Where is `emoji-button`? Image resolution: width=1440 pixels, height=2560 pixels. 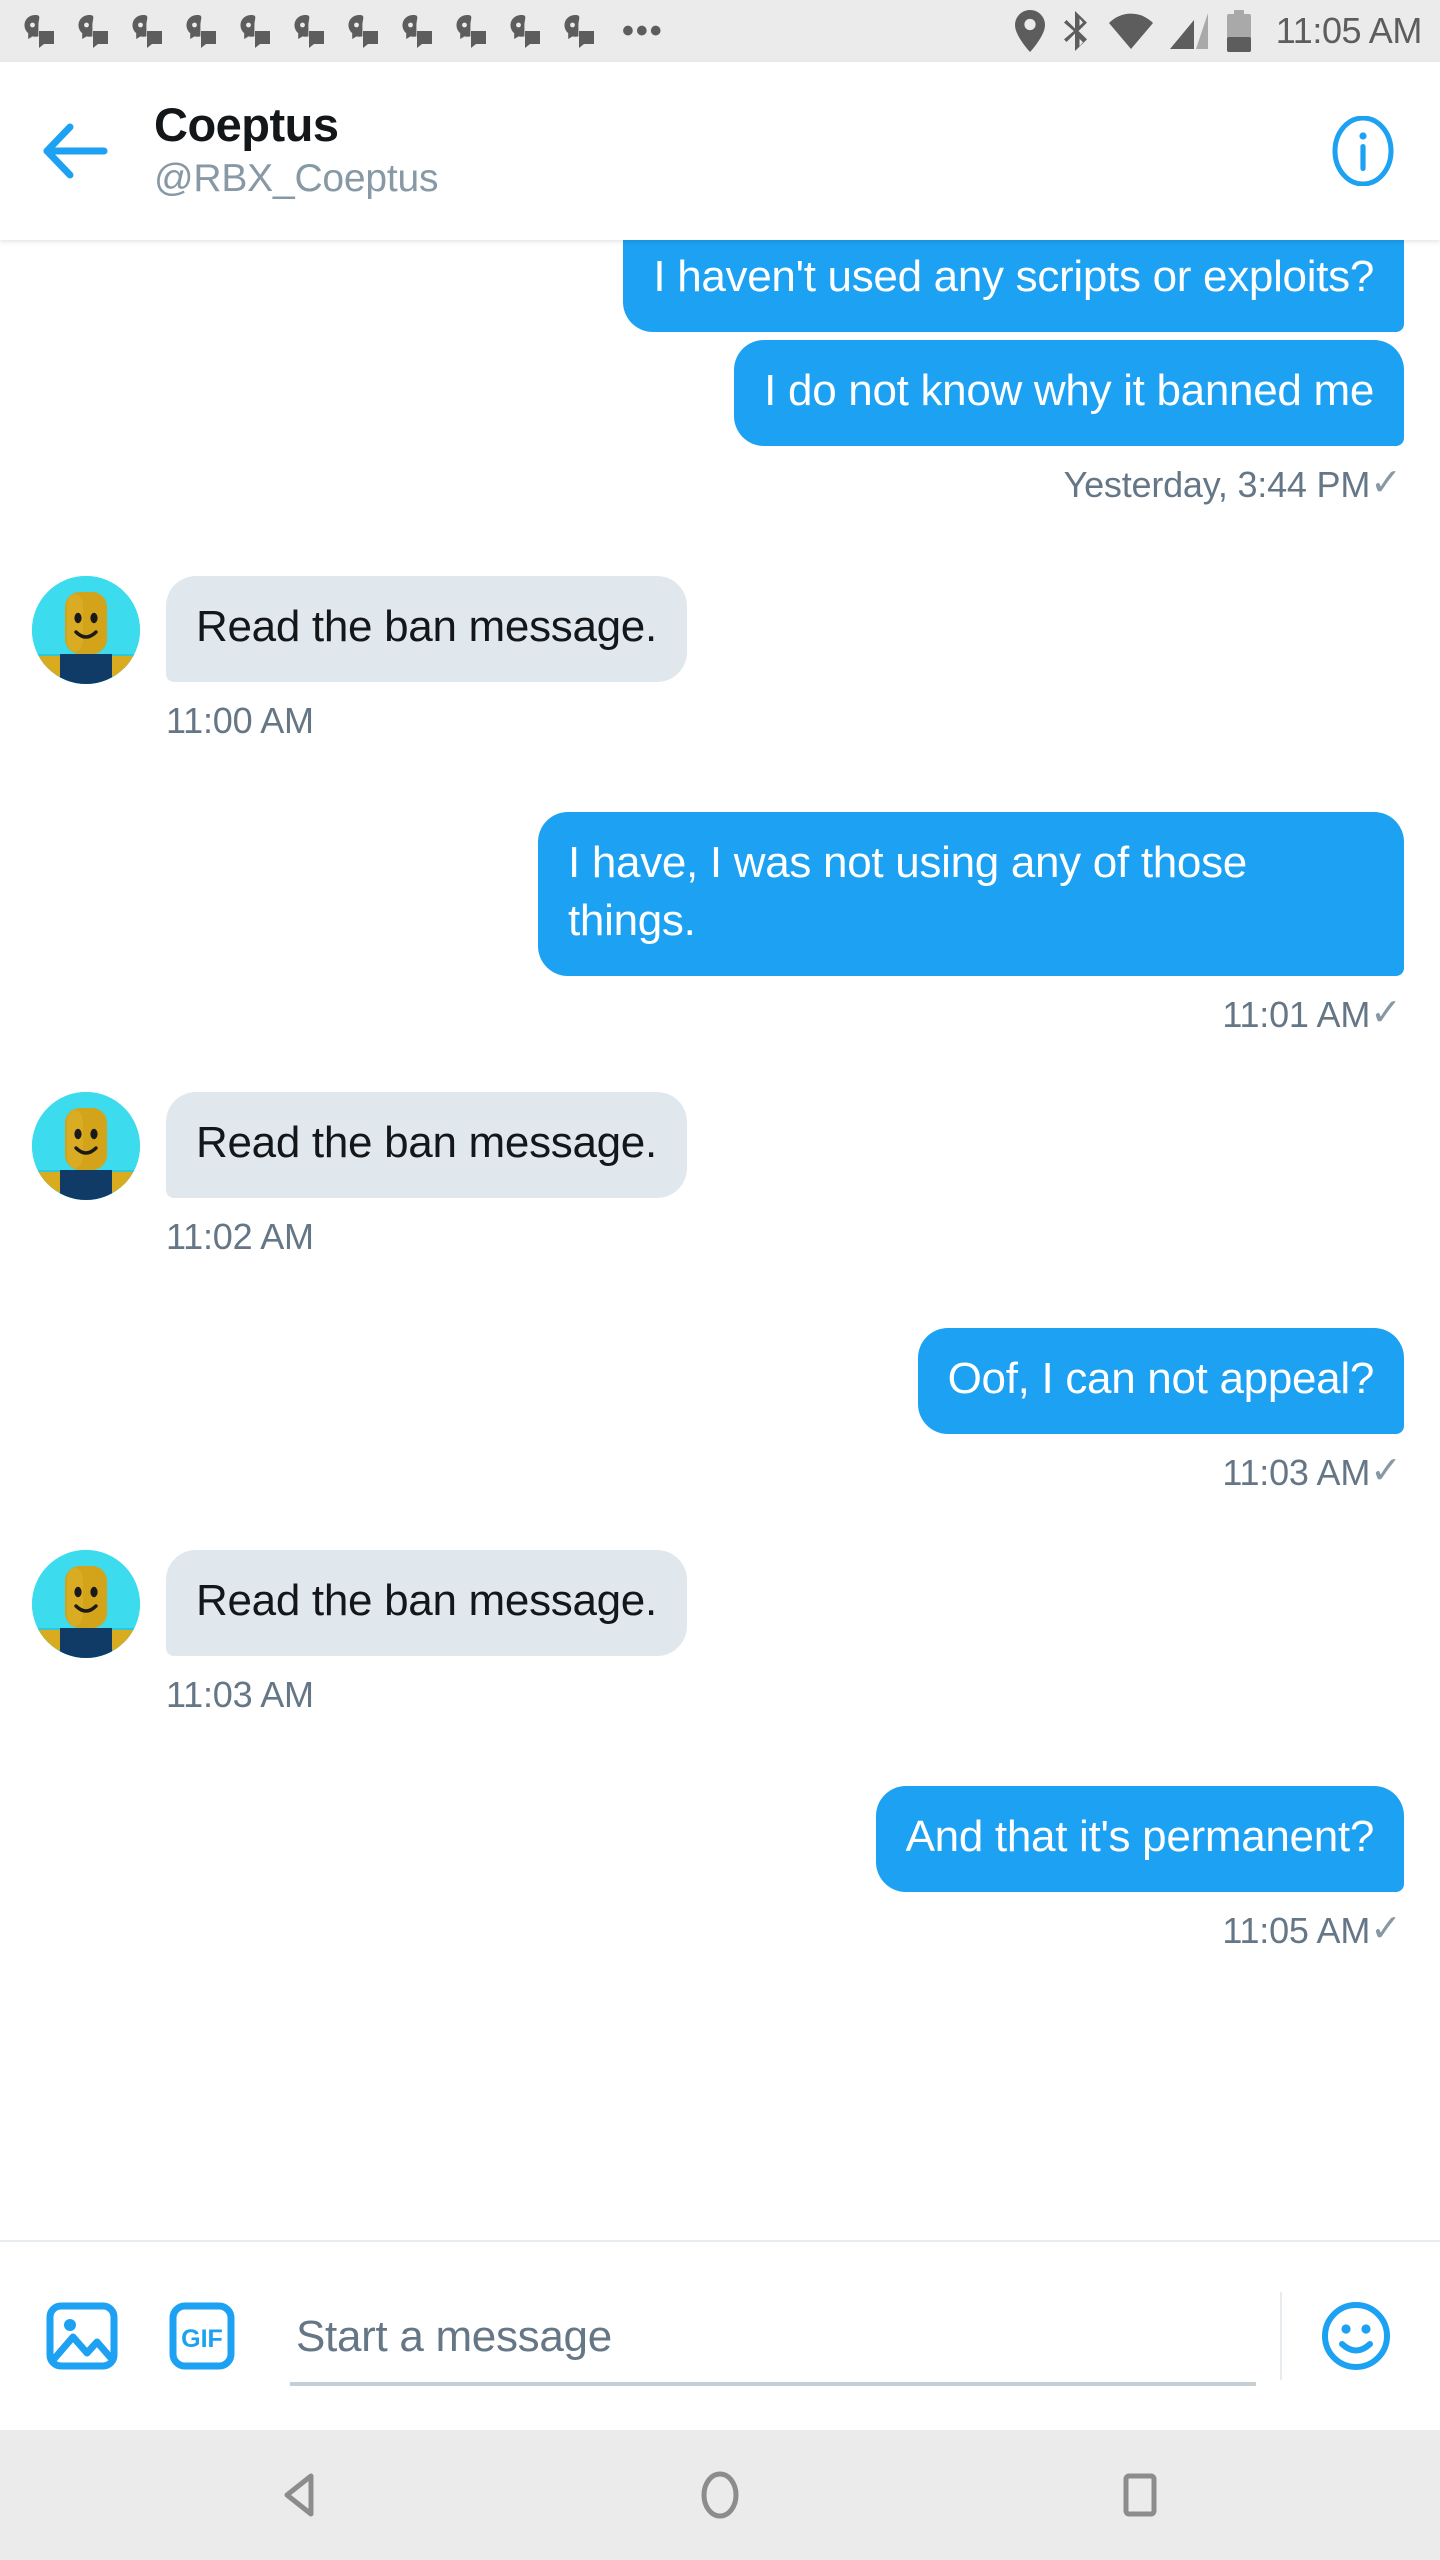
emoji-button is located at coordinates (1356, 2336).